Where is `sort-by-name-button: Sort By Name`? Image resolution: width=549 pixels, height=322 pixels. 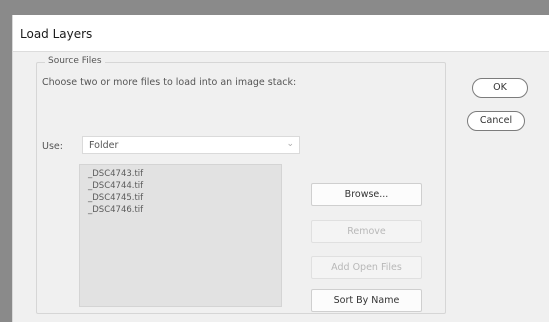 sort-by-name-button: Sort By Name is located at coordinates (366, 300).